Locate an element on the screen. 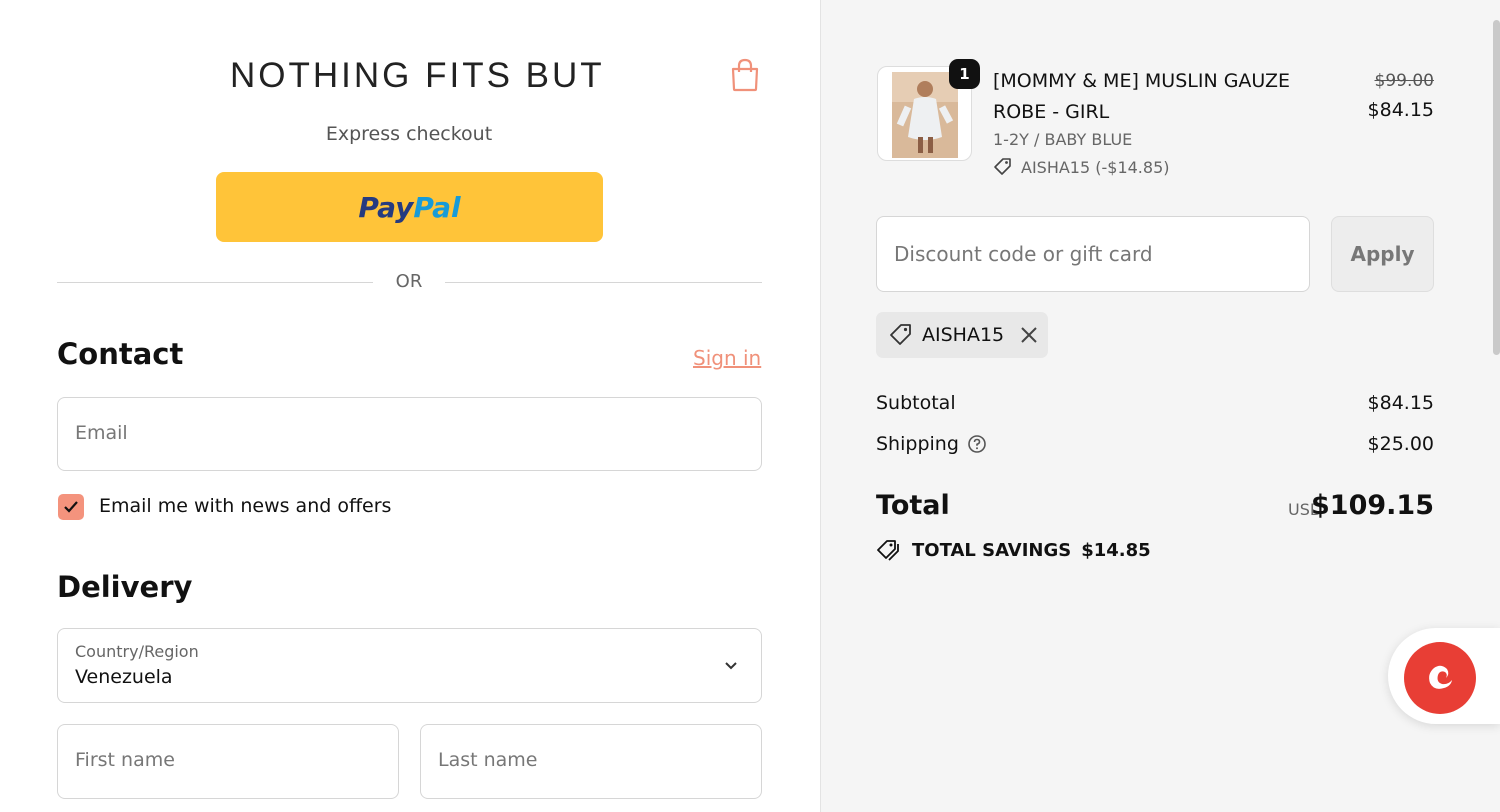 The width and height of the screenshot is (1500, 812). store-logo: NOTHING FITS BUT is located at coordinates (416, 76).